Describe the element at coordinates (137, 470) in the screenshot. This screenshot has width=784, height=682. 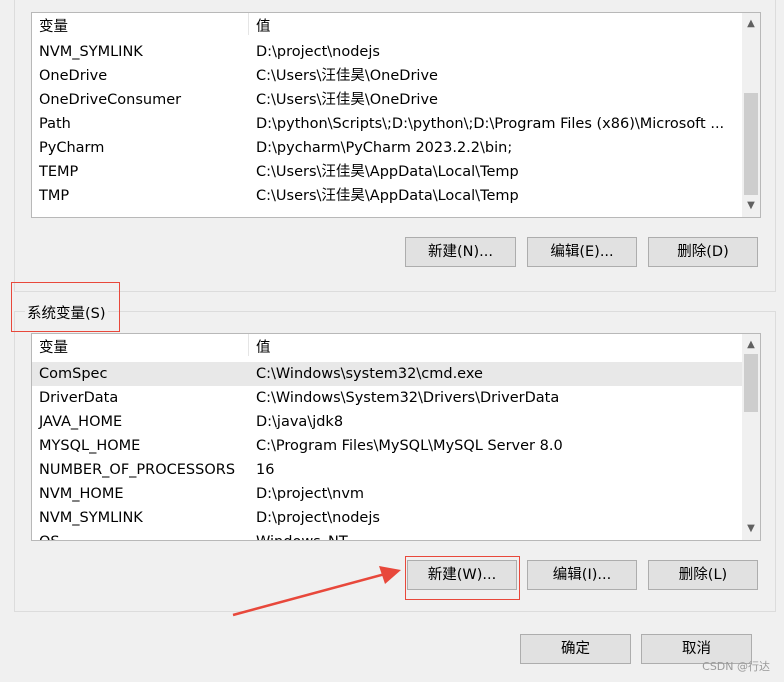
I see `variable-name-cell: NUMBER_OF_PROCESSORS` at that location.